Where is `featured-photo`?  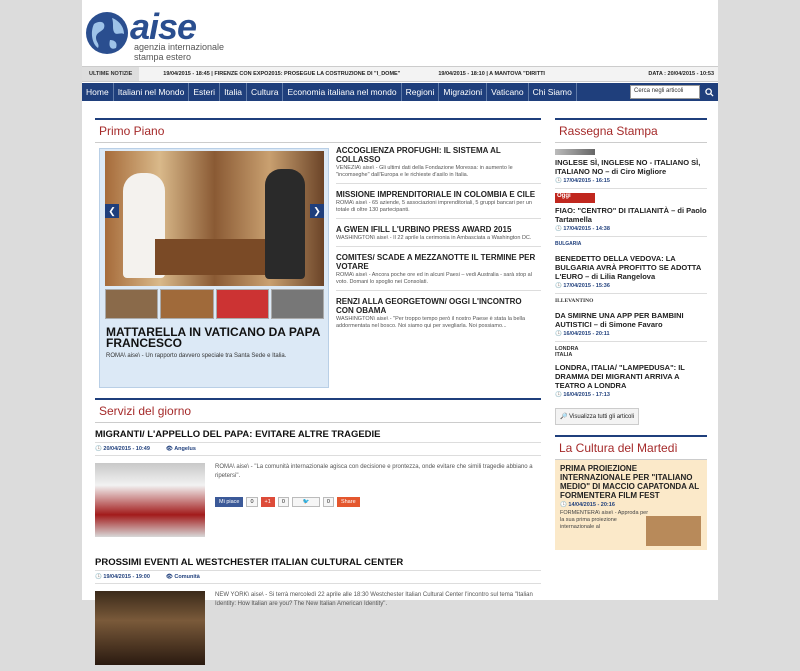
featured-photo is located at coordinates (214, 218).